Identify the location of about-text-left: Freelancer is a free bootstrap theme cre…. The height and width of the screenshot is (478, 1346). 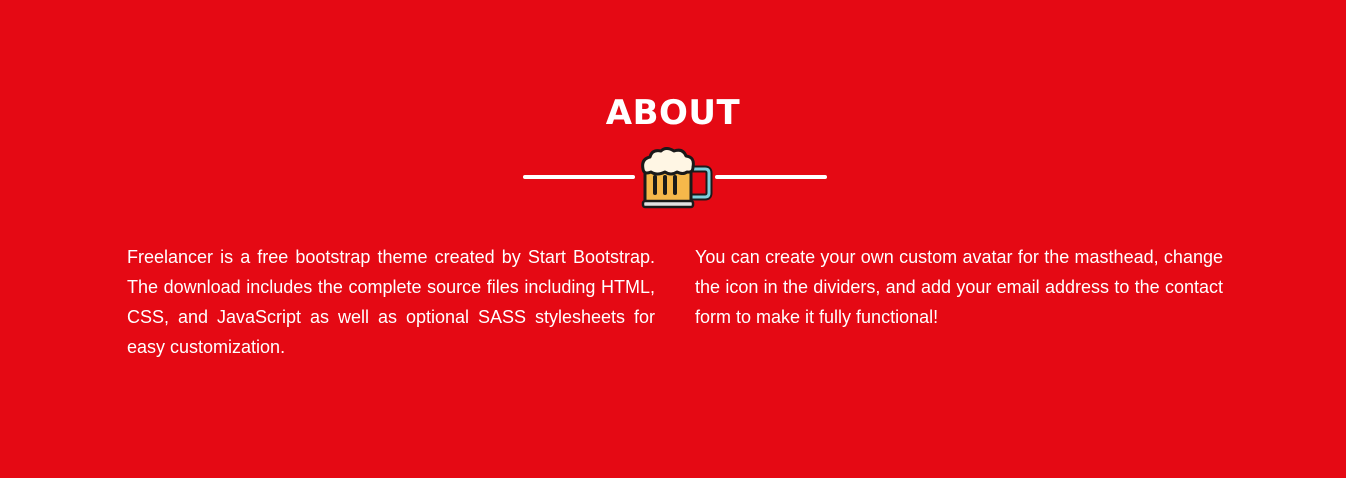
(391, 302).